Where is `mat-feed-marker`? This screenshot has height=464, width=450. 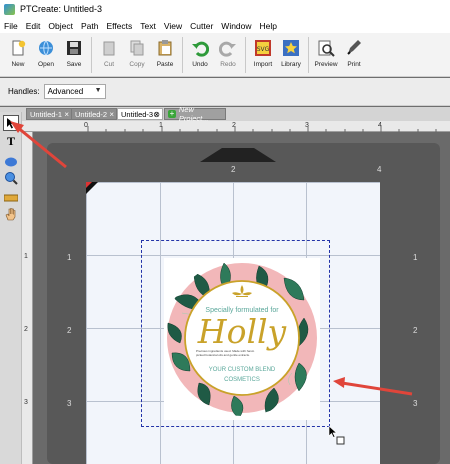 mat-feed-marker is located at coordinates (238, 155).